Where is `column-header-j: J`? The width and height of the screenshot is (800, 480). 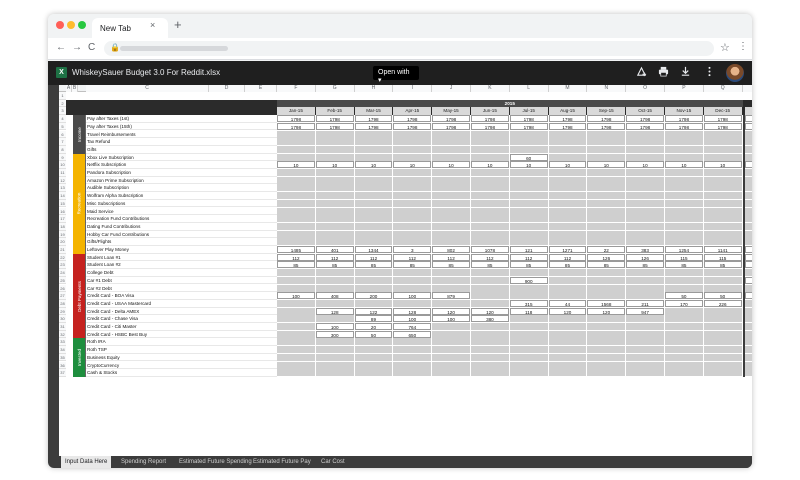 column-header-j: J is located at coordinates (451, 88).